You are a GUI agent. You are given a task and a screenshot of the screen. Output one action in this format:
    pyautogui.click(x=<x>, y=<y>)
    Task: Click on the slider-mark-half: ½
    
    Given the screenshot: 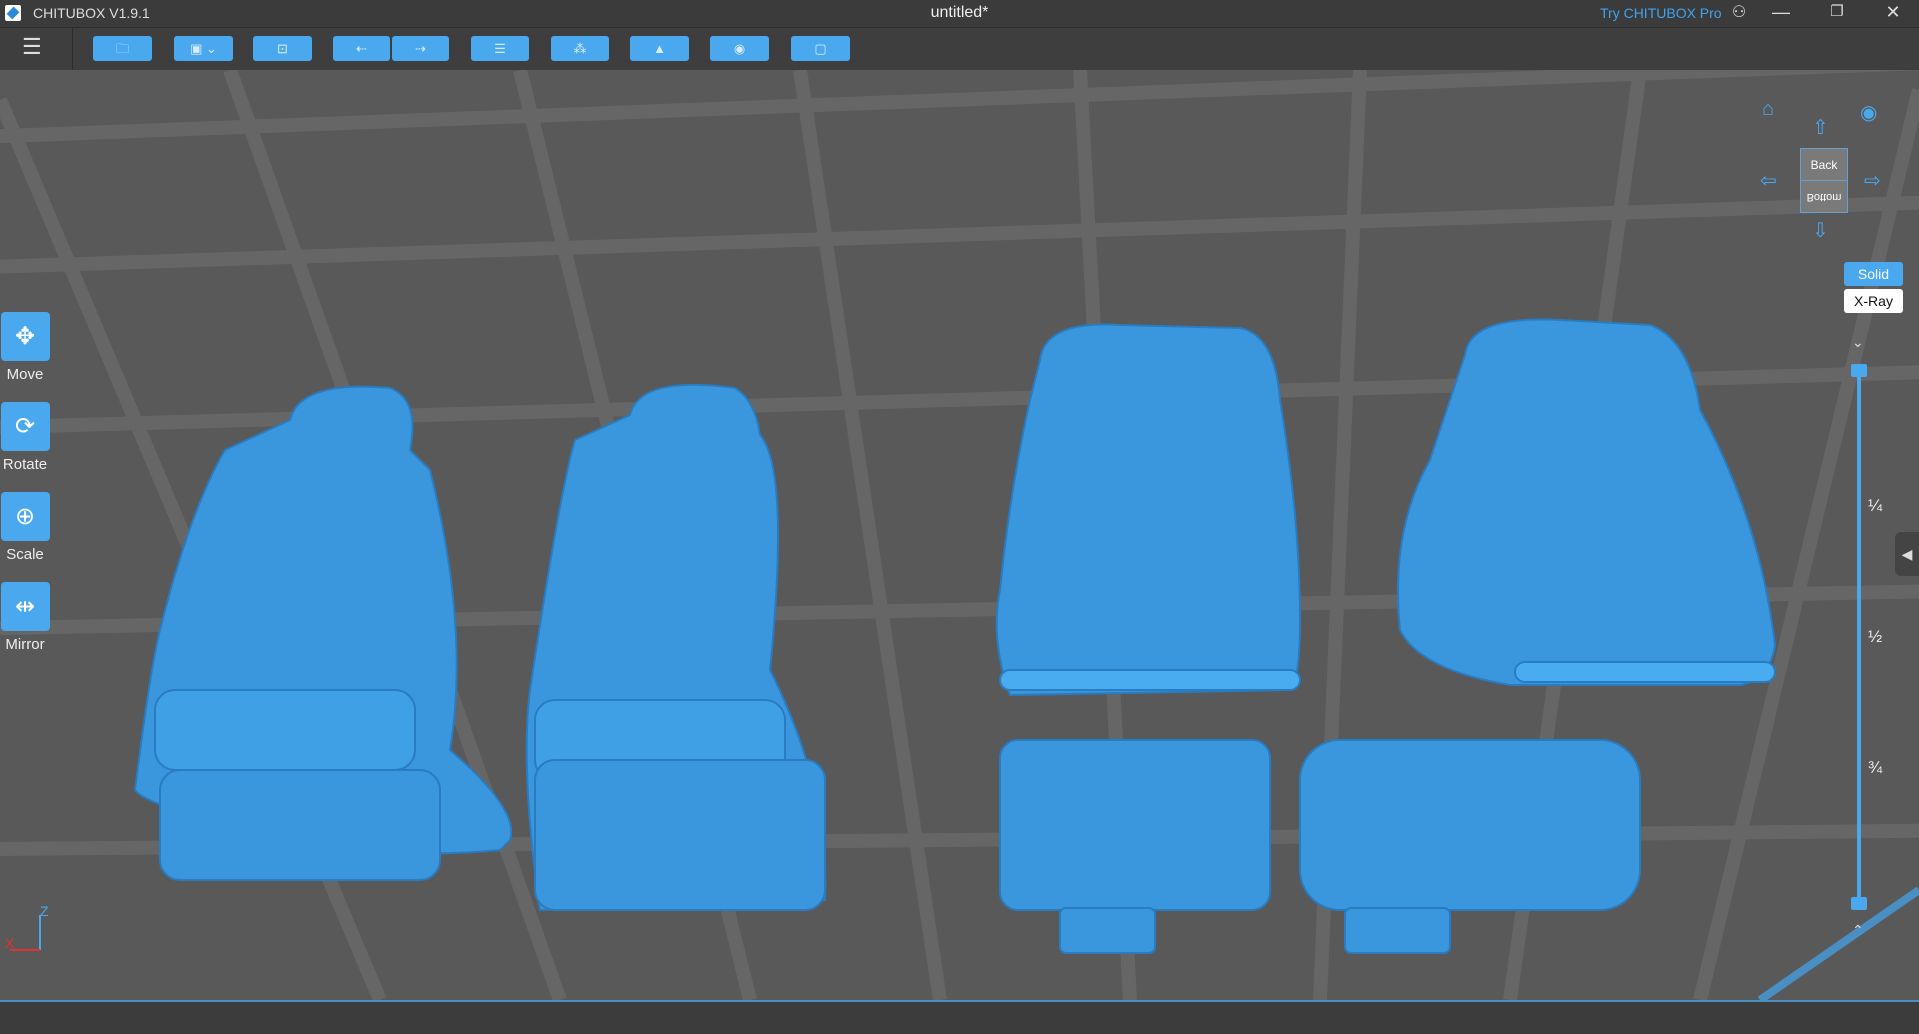 What is the action you would take?
    pyautogui.click(x=1875, y=636)
    